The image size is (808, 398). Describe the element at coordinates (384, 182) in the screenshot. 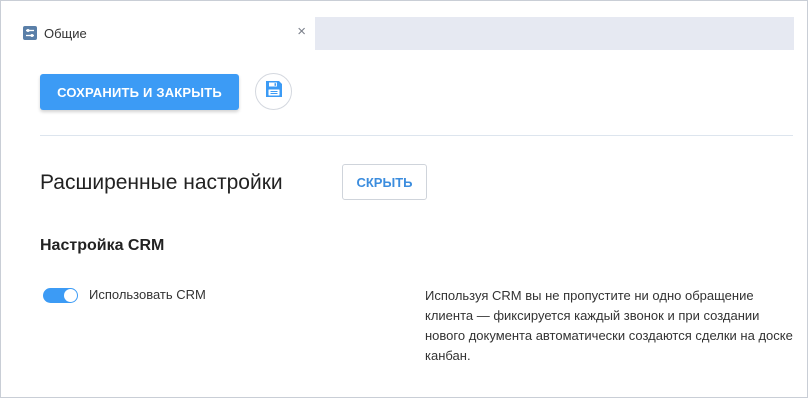

I see `hide-button: СКРЫТЬ` at that location.